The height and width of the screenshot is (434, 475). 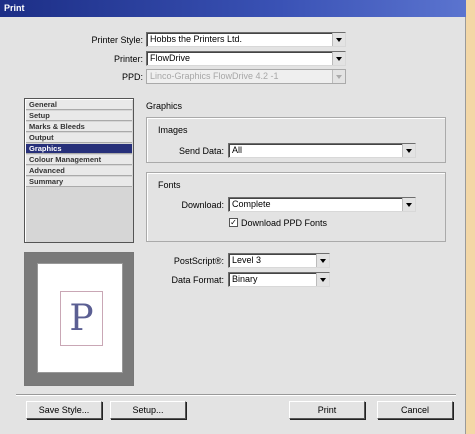 What do you see at coordinates (79, 116) in the screenshot?
I see `sidebar-item-setup: Setup` at bounding box center [79, 116].